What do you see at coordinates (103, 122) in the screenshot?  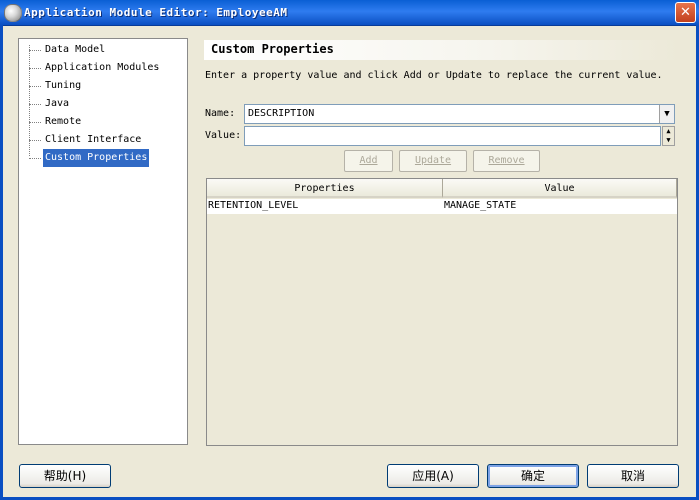 I see `tree-item-remote: Remote` at bounding box center [103, 122].